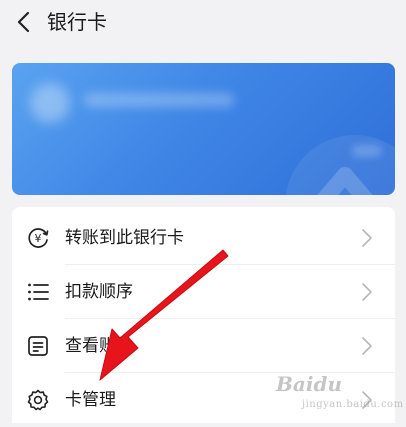 The width and height of the screenshot is (406, 427). What do you see at coordinates (38, 400) in the screenshot?
I see `gear-icon` at bounding box center [38, 400].